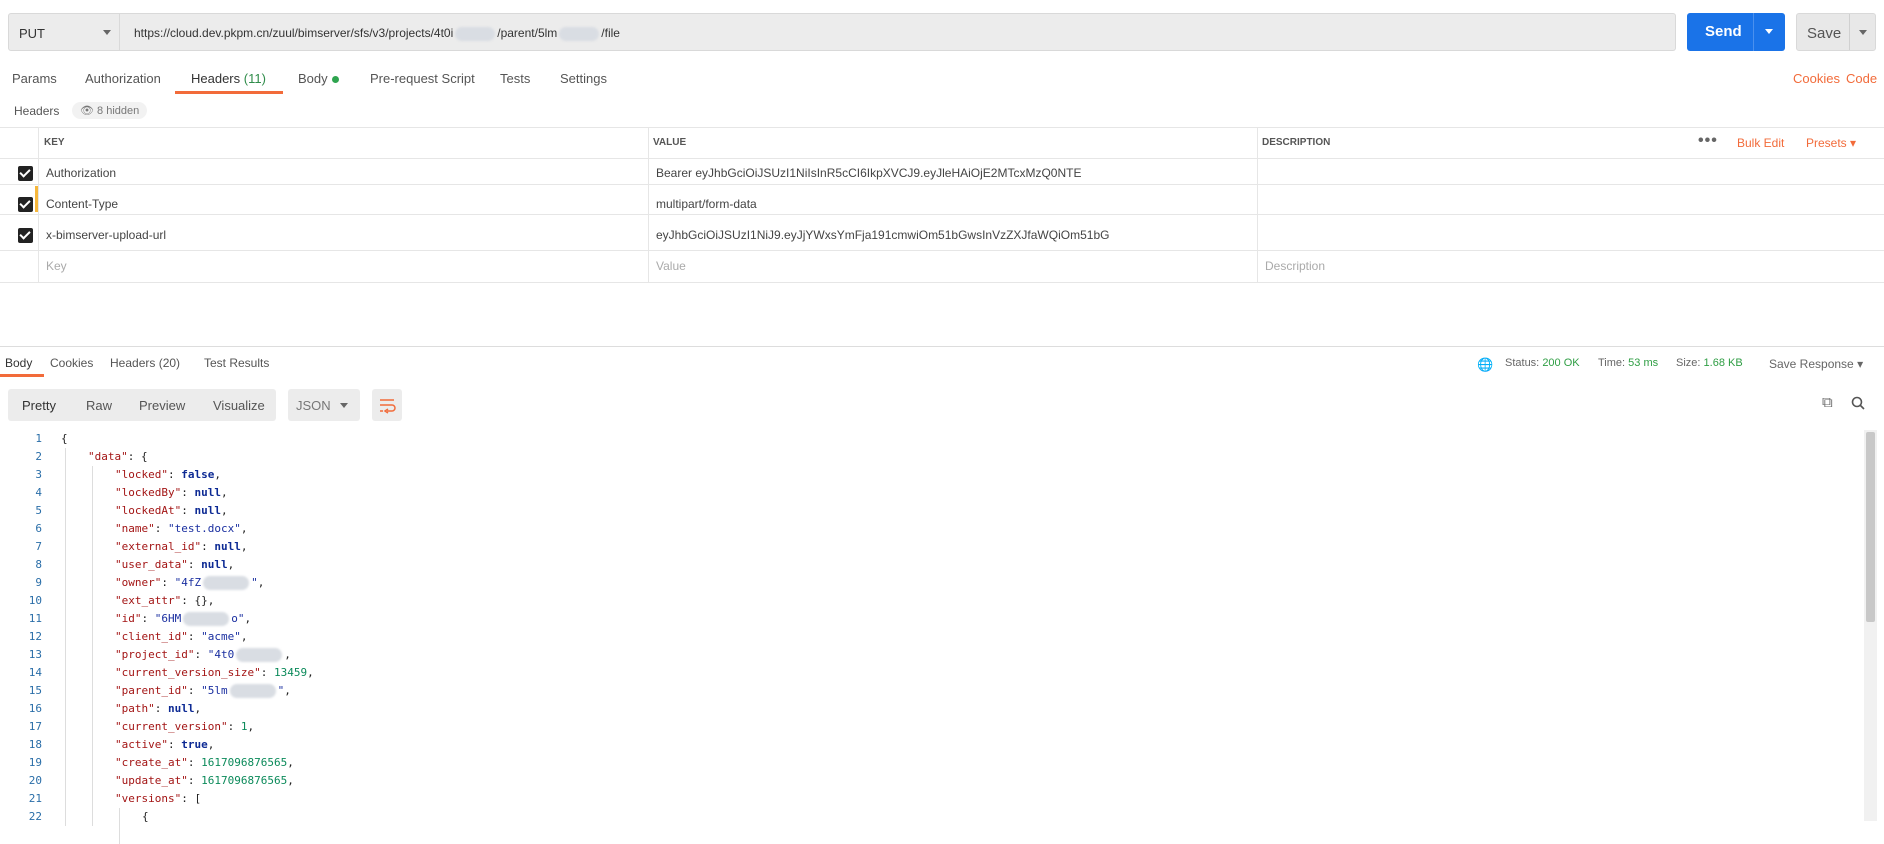  Describe the element at coordinates (190, 583) in the screenshot. I see `code-line: "owner": "4fZ ",` at that location.